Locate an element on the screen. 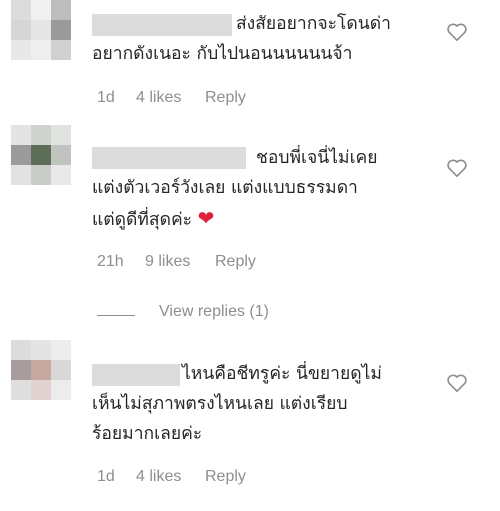 The image size is (500, 511). comment-text-line: ชอบพี่เจนี่ไม่เคย is located at coordinates (317, 158).